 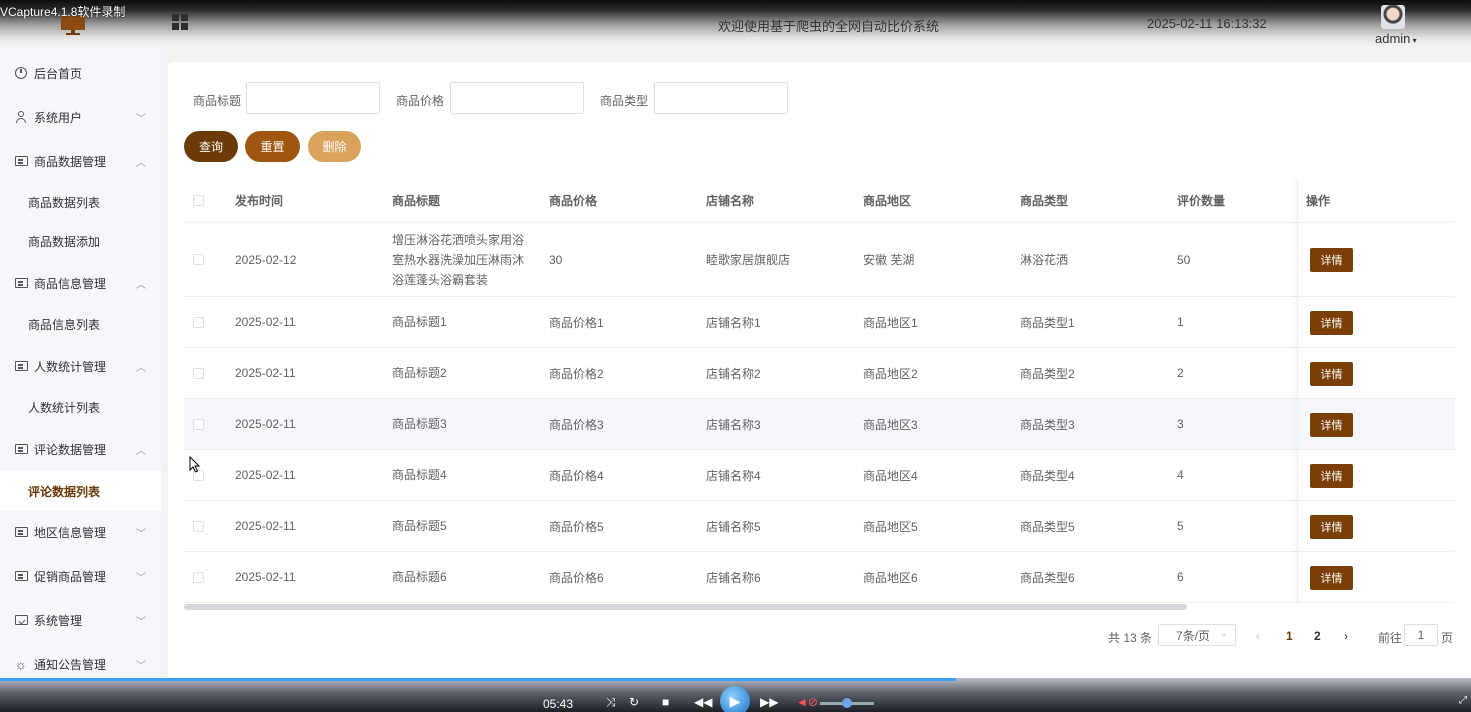 What do you see at coordinates (1180, 373) in the screenshot?
I see `table-cell: 2` at bounding box center [1180, 373].